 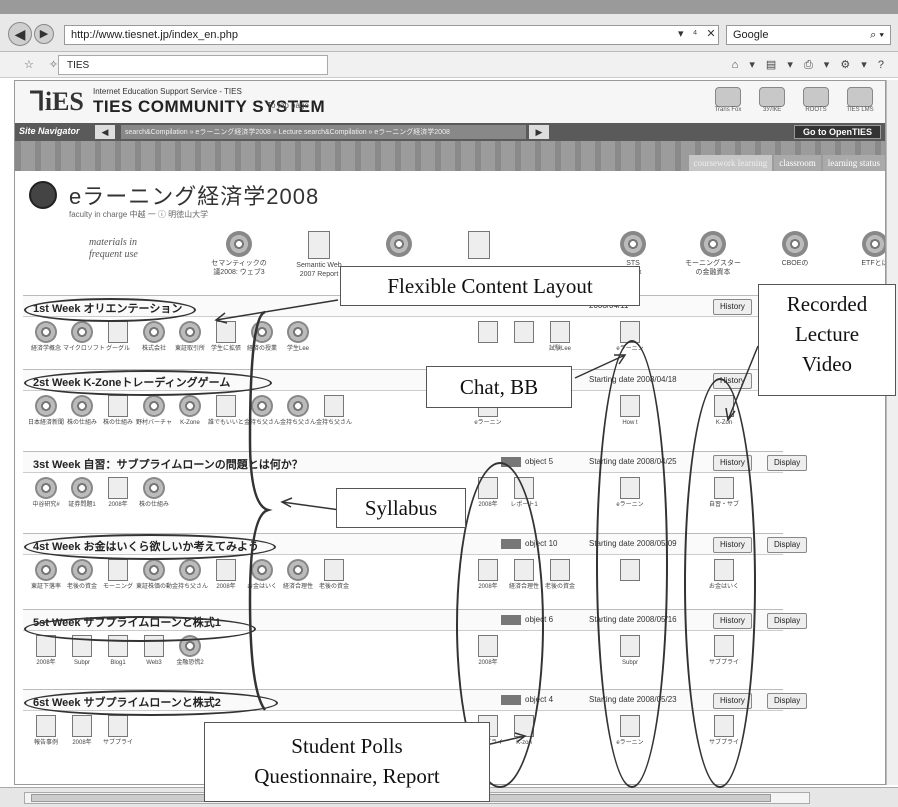 I want to click on ties-lms-icon: TIES LMS, so click(x=860, y=102).